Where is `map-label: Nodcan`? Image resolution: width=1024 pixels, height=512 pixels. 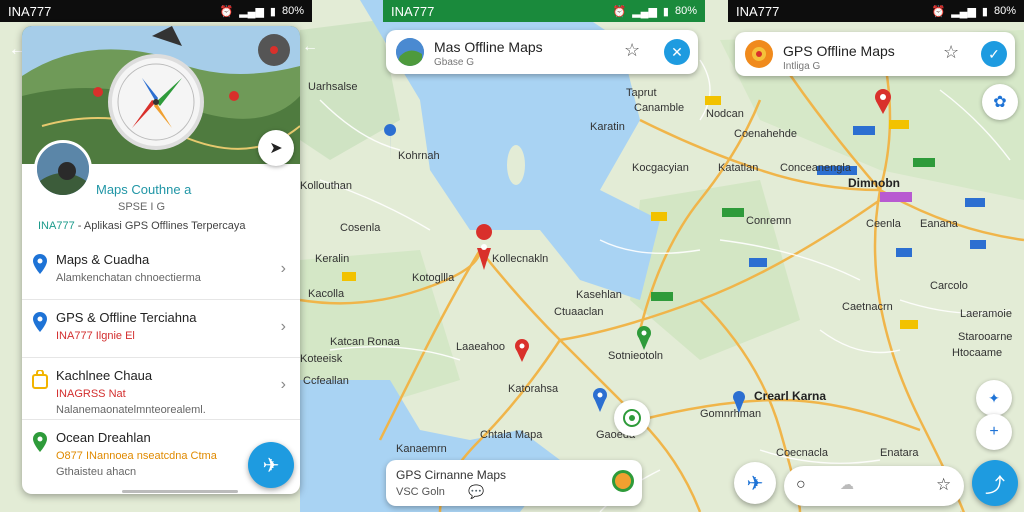 map-label: Nodcan is located at coordinates (725, 114).